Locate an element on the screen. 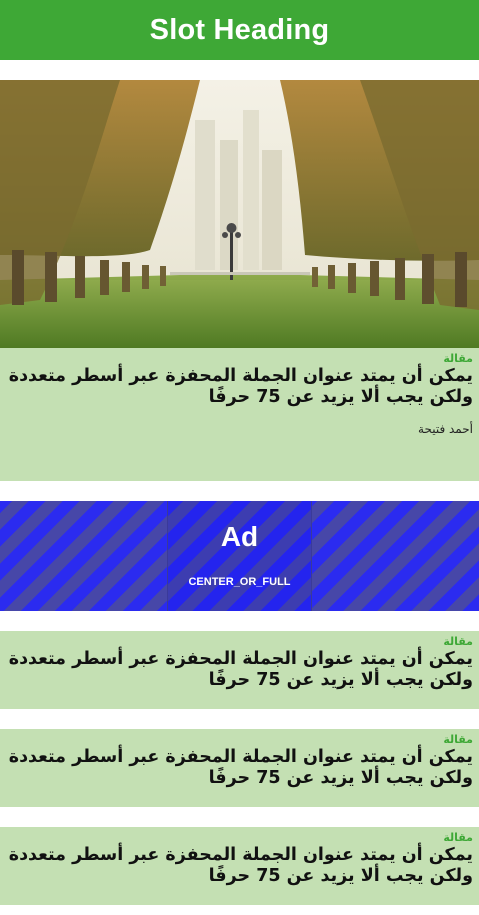 This screenshot has width=479, height=915. ad-size-label: CENTER_OR_FULL is located at coordinates (239, 582).